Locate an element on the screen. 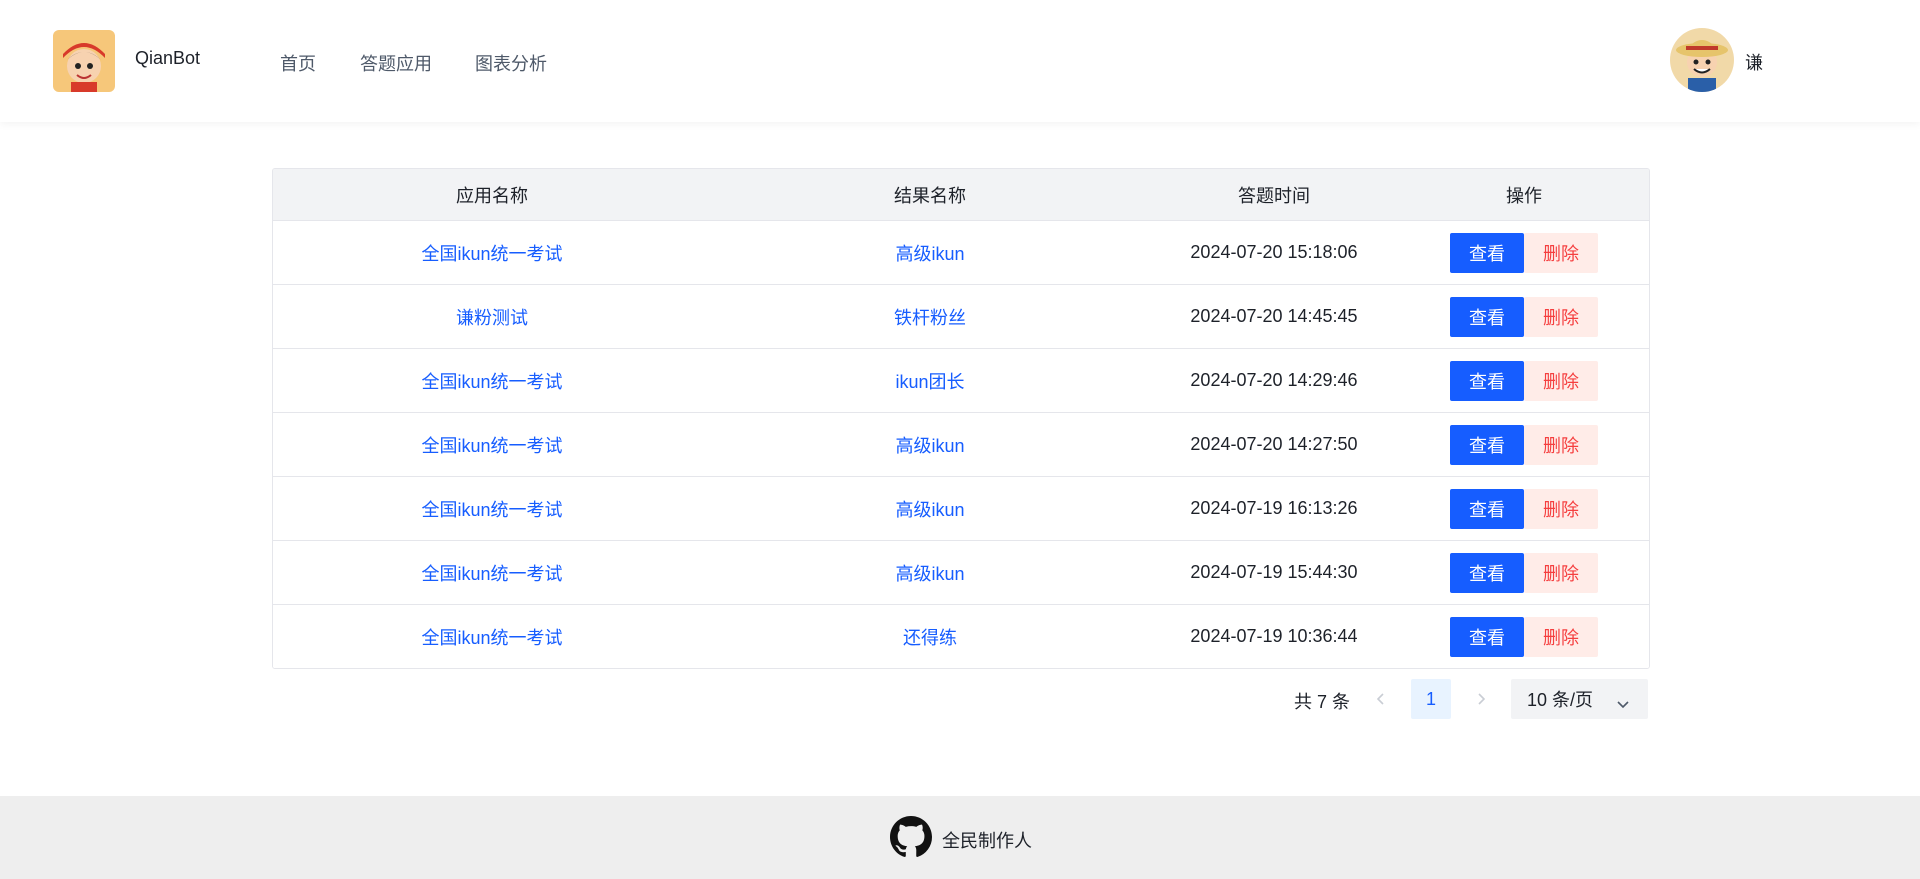 The image size is (1920, 879). table-row: 谦粉测试 铁杆粉丝 2024-07-20 14:45:45 查看 删除 is located at coordinates (961, 317).